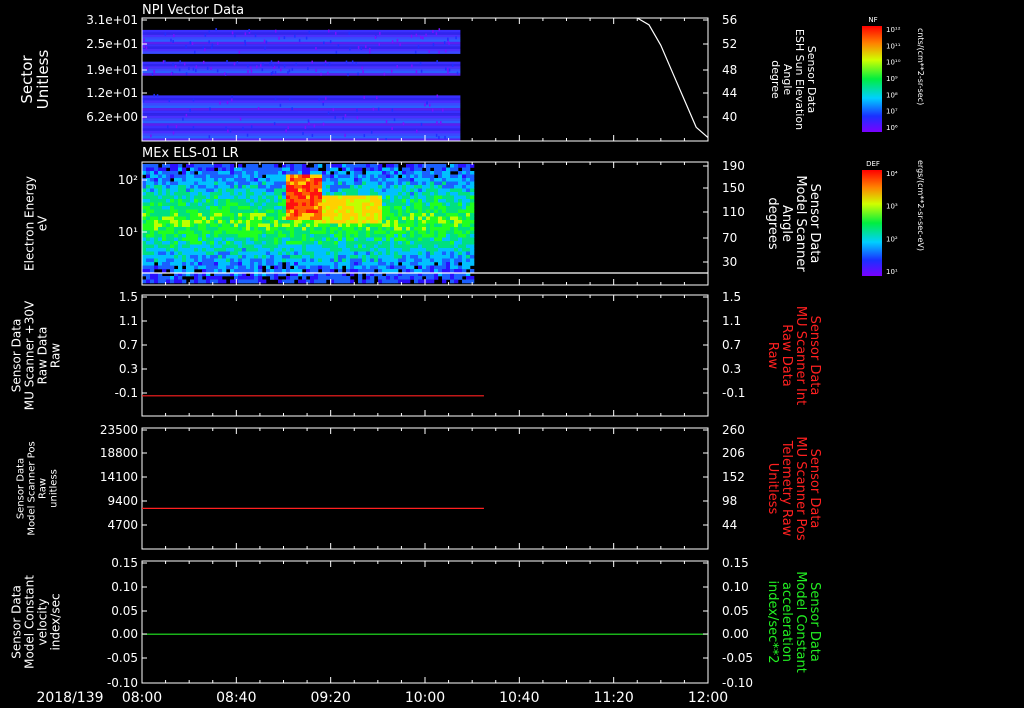  Describe the element at coordinates (301, 122) in the screenshot. I see `heatmap-band` at that location.